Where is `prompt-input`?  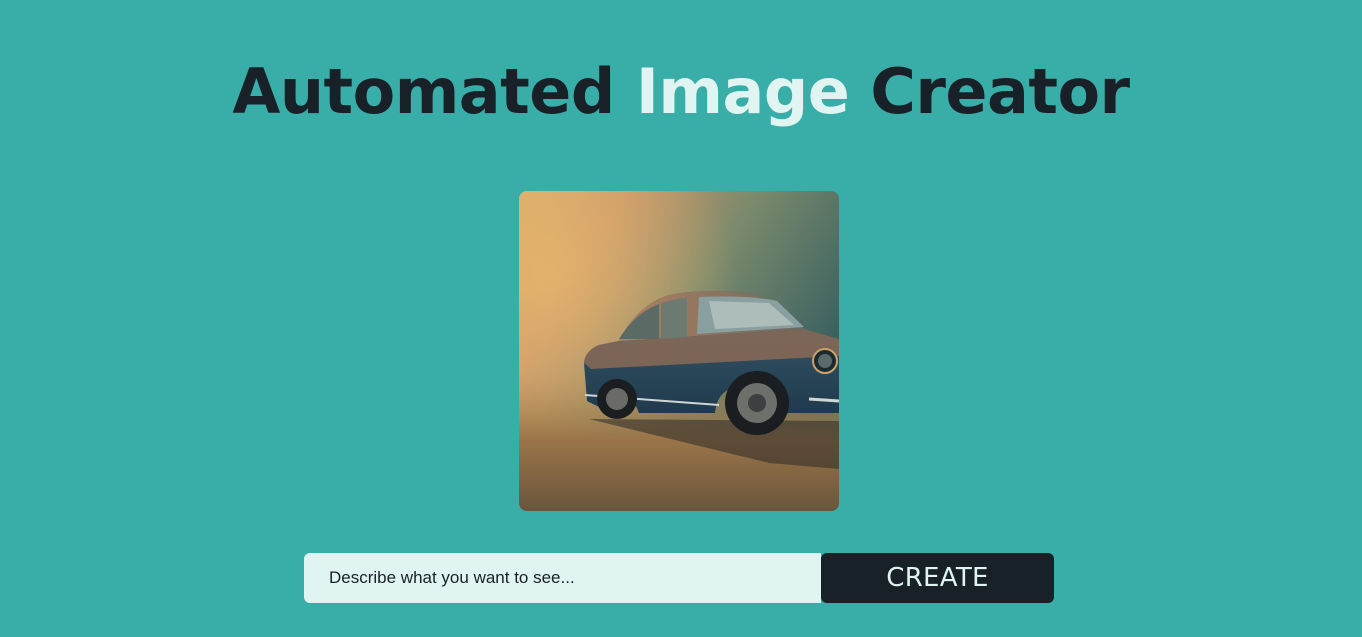 prompt-input is located at coordinates (562, 578).